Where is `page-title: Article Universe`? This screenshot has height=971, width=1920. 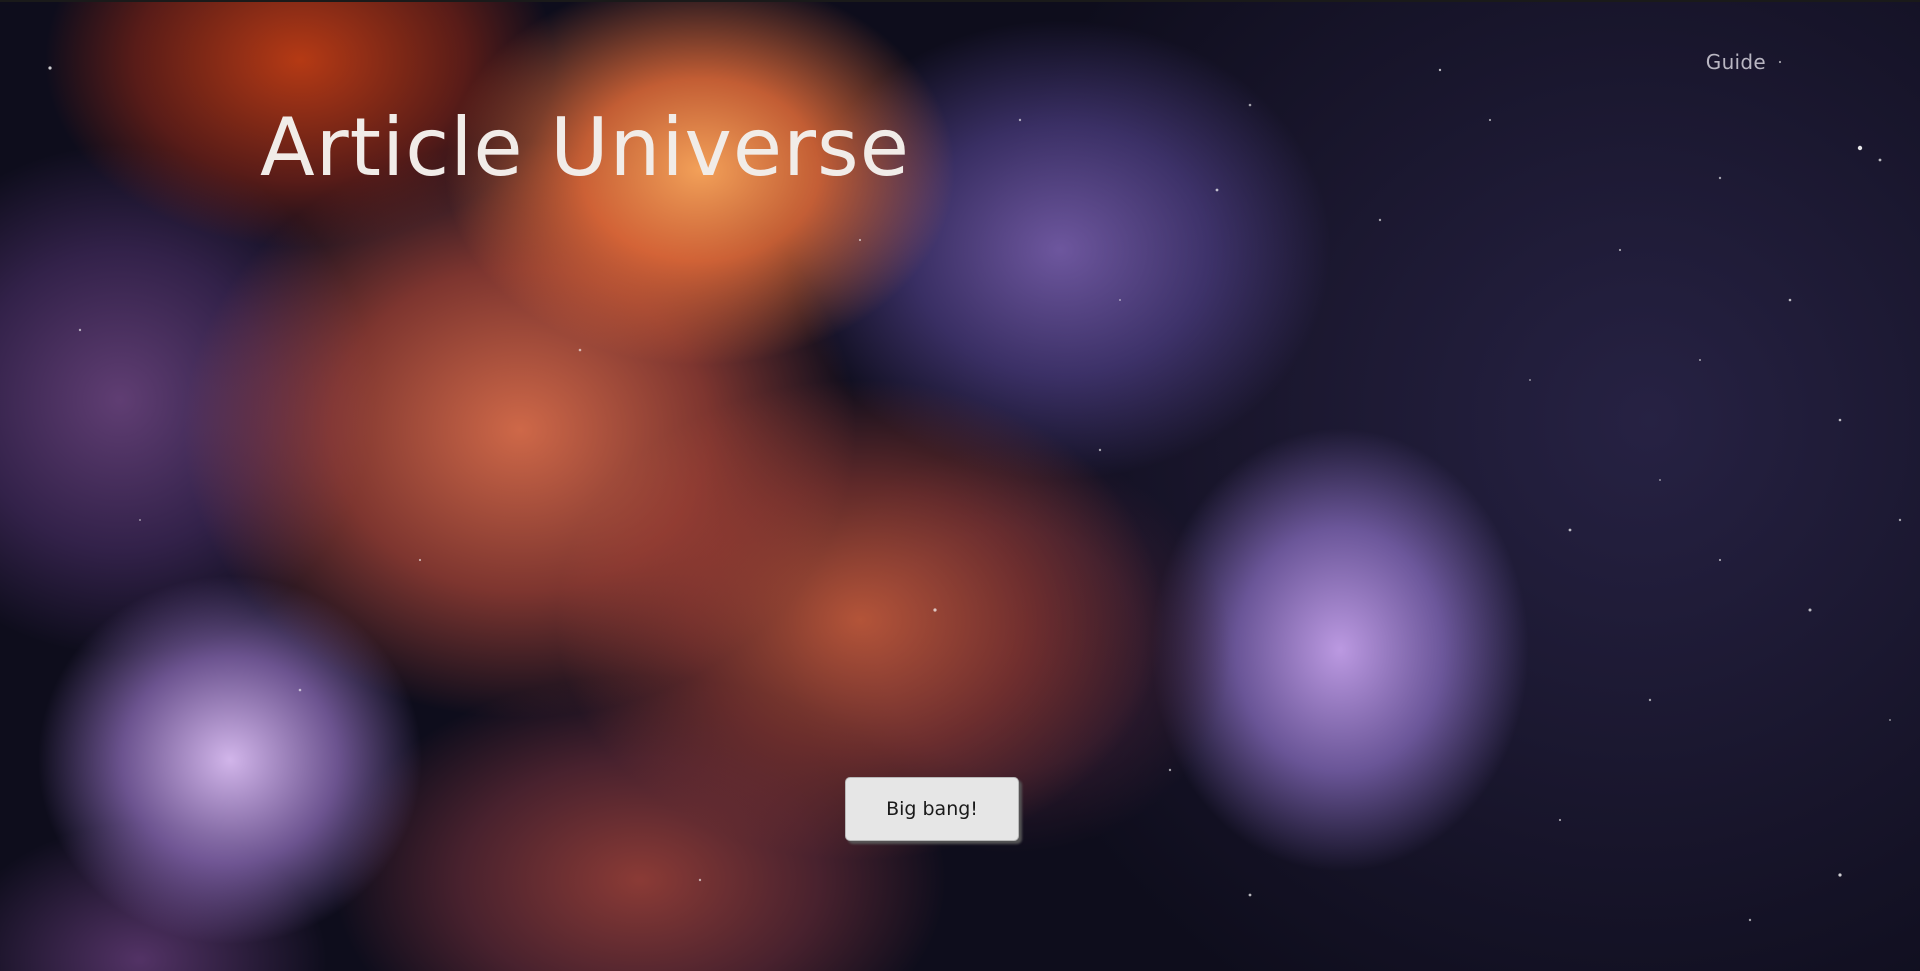 page-title: Article Universe is located at coordinates (585, 147).